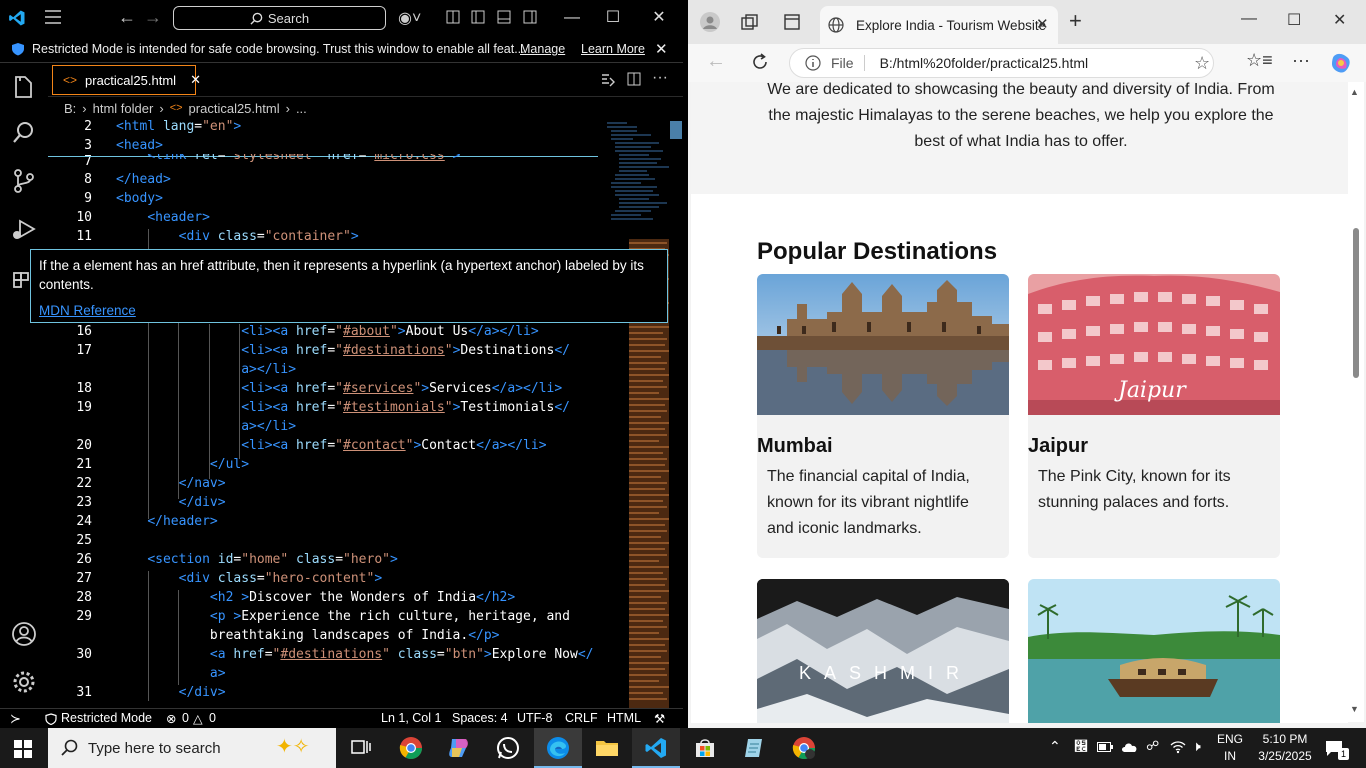  What do you see at coordinates (607, 748) in the screenshot?
I see `file-explorer-icon` at bounding box center [607, 748].